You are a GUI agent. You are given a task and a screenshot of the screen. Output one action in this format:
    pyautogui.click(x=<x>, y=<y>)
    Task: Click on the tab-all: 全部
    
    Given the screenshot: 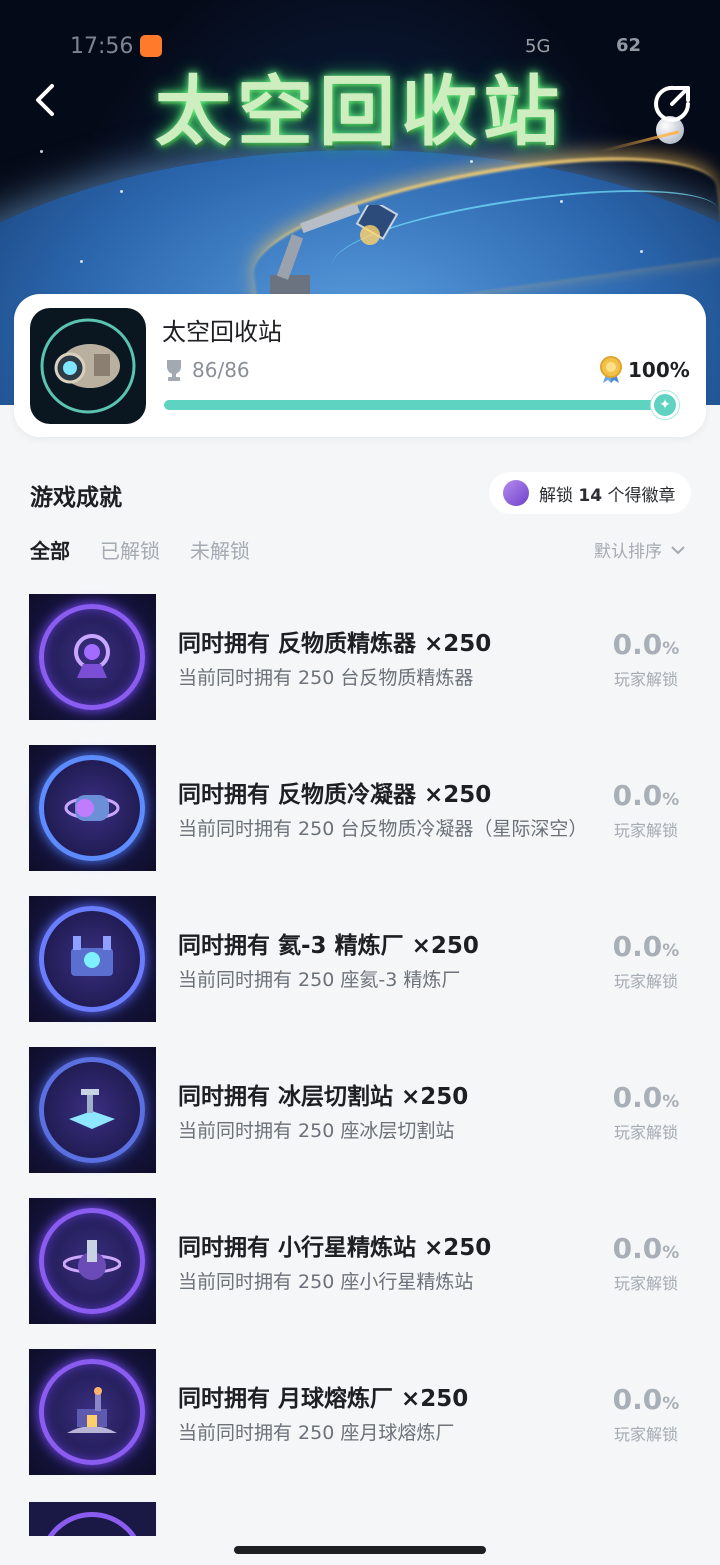 What is the action you would take?
    pyautogui.click(x=50, y=549)
    